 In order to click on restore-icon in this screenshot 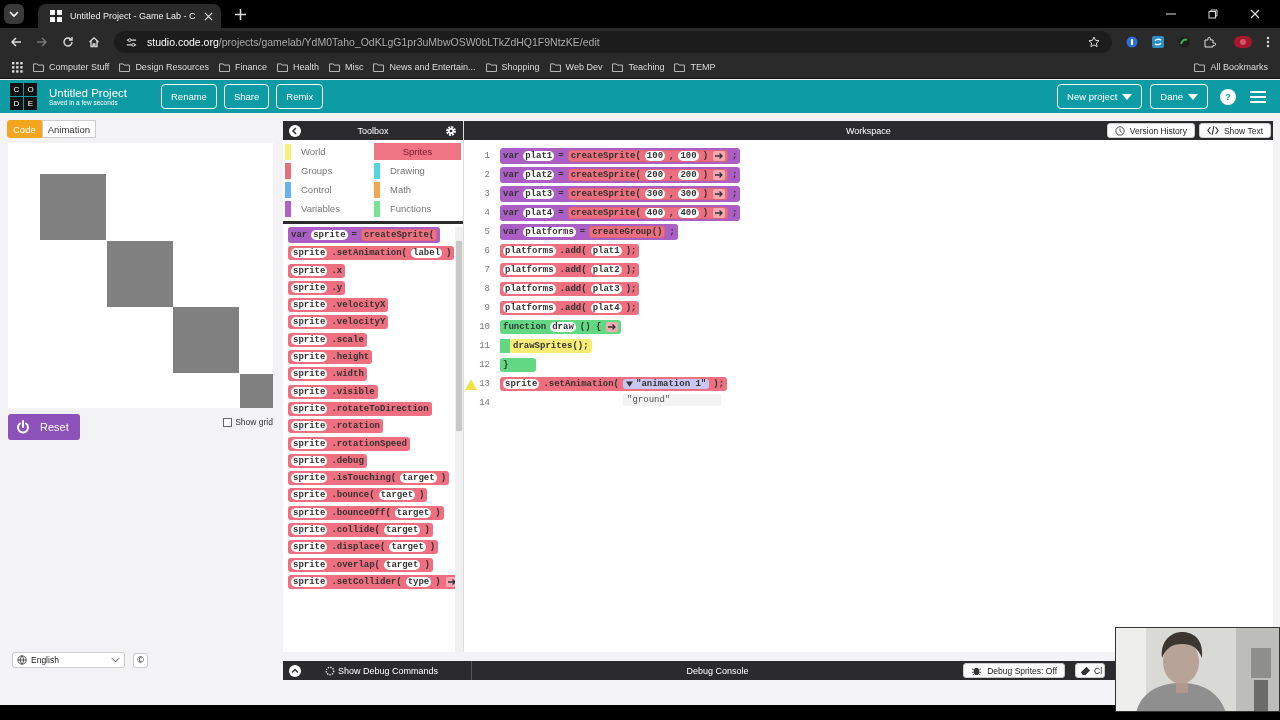, I will do `click(1213, 14)`.